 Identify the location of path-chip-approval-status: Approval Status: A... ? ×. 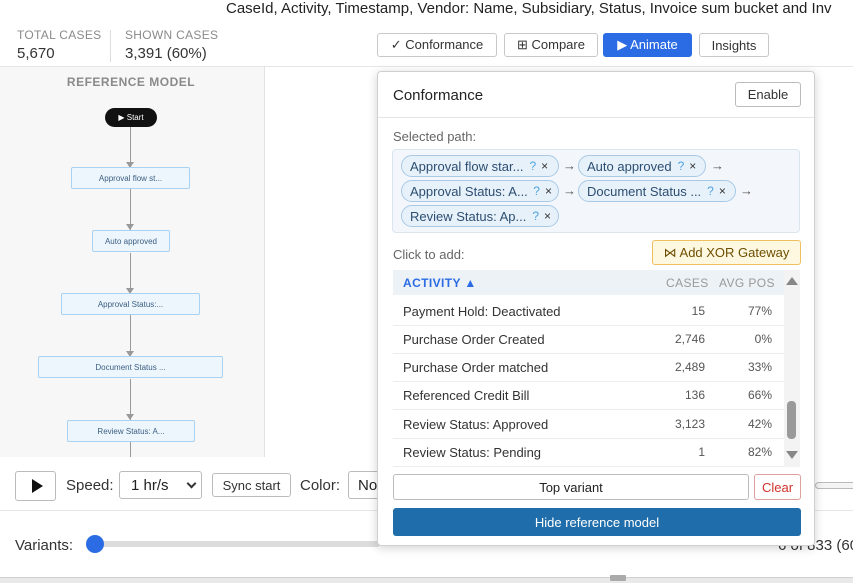
(480, 191).